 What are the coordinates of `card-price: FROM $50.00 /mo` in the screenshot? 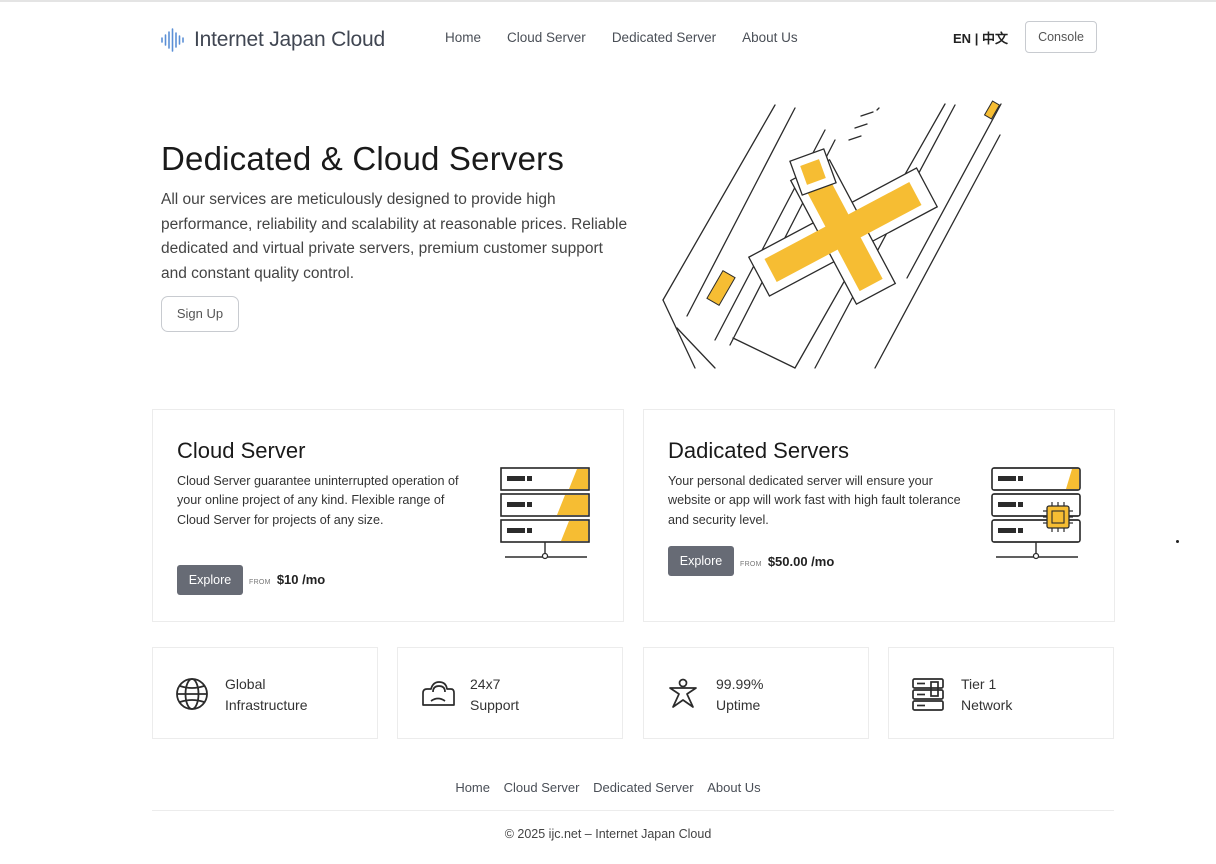 It's located at (787, 561).